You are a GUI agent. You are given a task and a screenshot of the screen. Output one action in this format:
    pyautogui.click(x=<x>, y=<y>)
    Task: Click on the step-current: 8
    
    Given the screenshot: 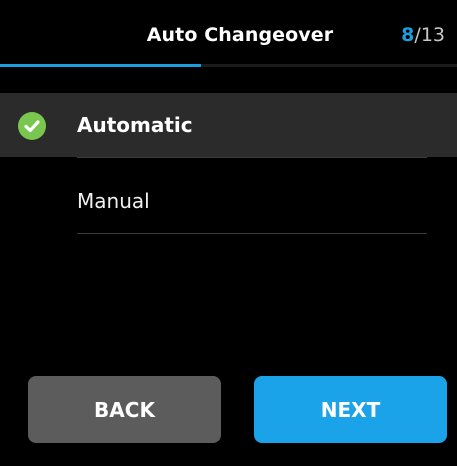 What is the action you would take?
    pyautogui.click(x=408, y=35)
    